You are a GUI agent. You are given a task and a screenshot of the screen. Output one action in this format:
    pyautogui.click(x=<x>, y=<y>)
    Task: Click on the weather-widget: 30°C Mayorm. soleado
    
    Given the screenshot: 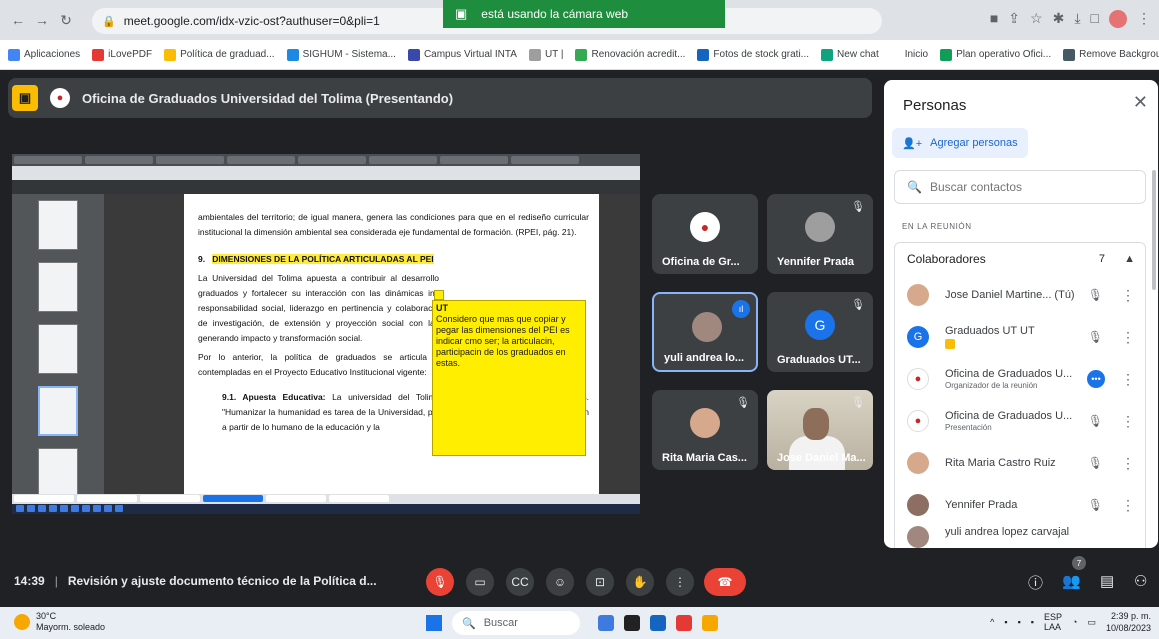 What is the action you would take?
    pyautogui.click(x=59, y=622)
    